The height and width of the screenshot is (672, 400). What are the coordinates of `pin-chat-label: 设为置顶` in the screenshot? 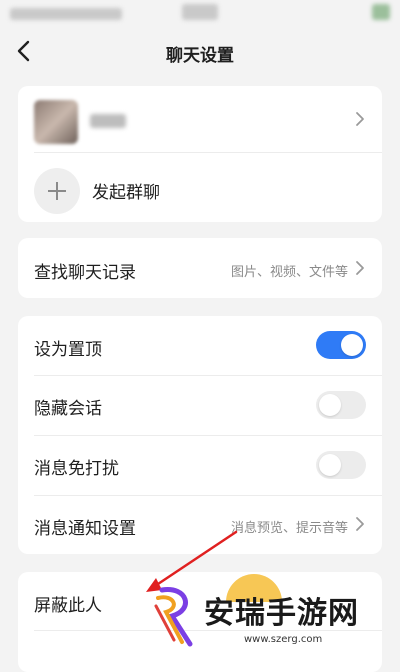 It's located at (68, 350).